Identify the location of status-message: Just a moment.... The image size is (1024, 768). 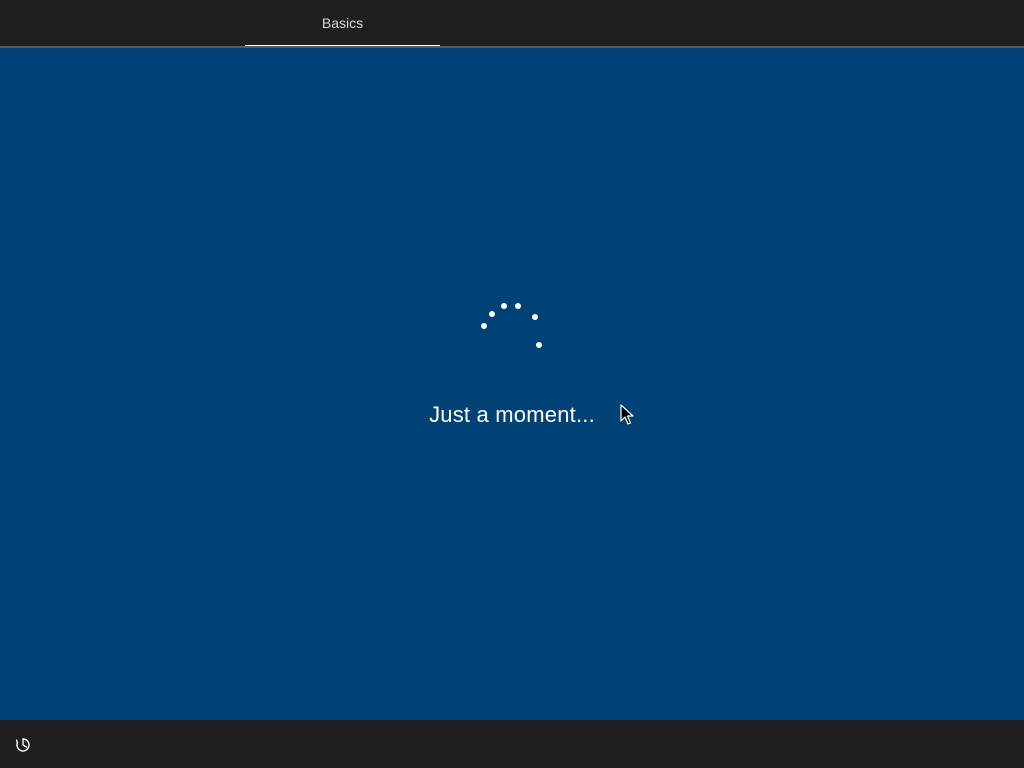
(512, 414).